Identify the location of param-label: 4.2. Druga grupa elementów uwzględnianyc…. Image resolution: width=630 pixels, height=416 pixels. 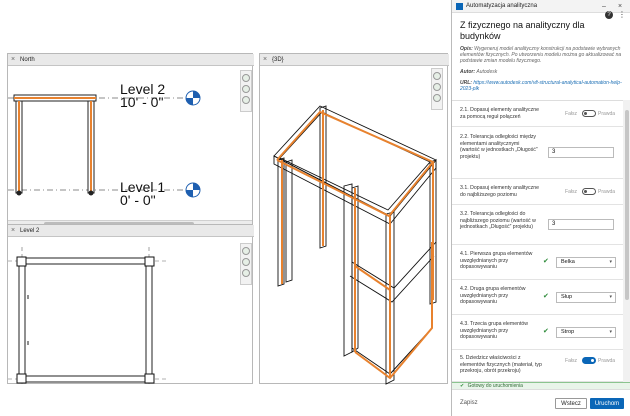
(493, 295).